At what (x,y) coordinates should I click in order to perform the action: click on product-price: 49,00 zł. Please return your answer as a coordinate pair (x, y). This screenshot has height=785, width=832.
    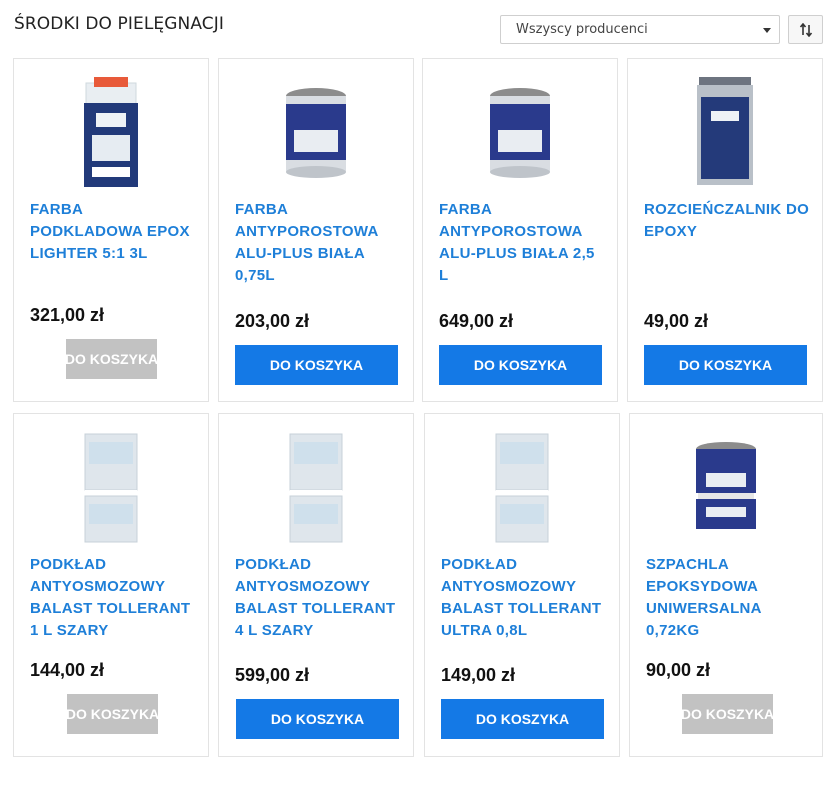
    Looking at the image, I should click on (676, 321).